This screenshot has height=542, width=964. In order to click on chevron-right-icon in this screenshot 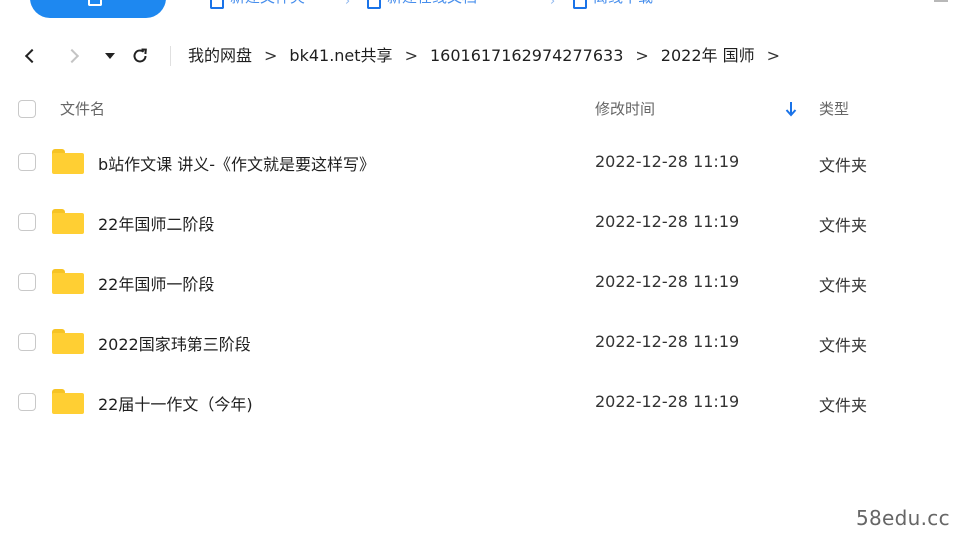, I will do `click(72, 56)`.